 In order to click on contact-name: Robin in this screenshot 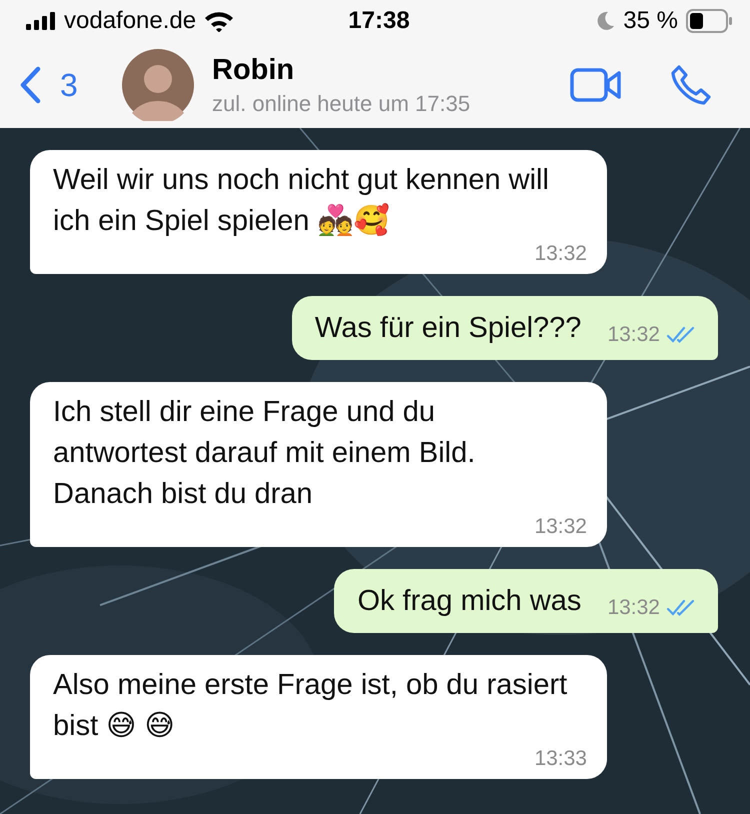, I will do `click(254, 70)`.